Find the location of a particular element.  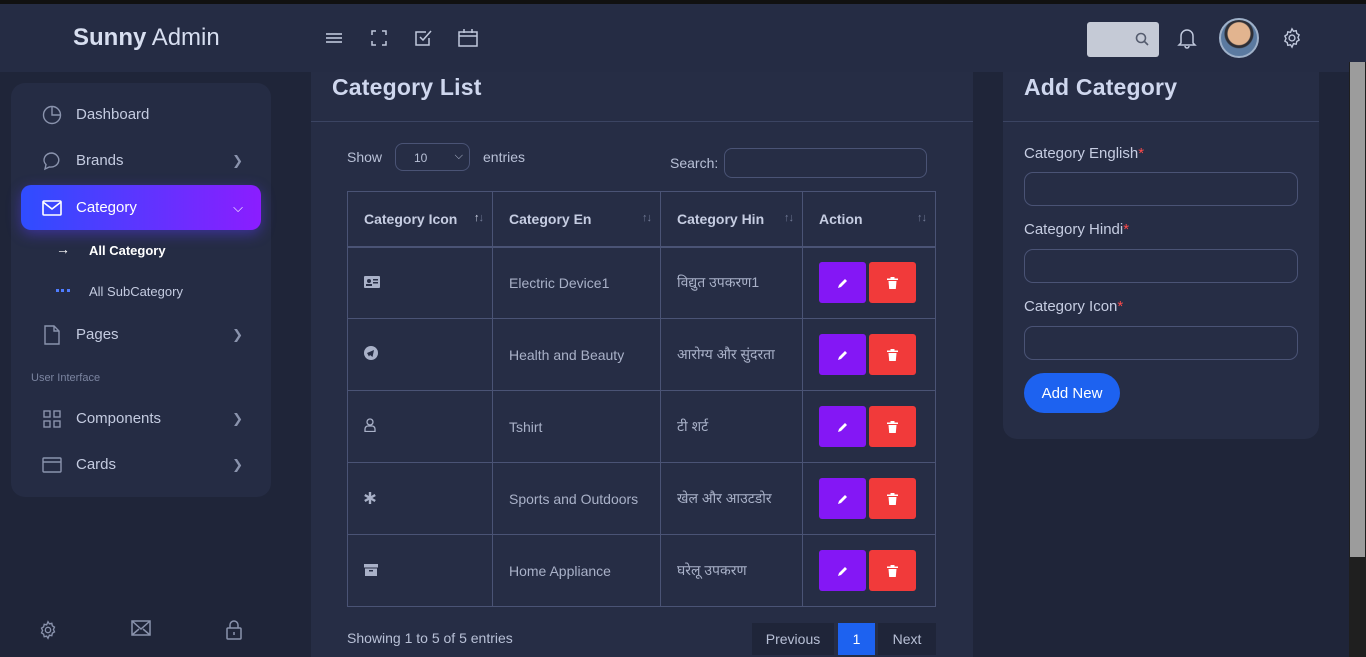

entries-label: entries is located at coordinates (504, 157).